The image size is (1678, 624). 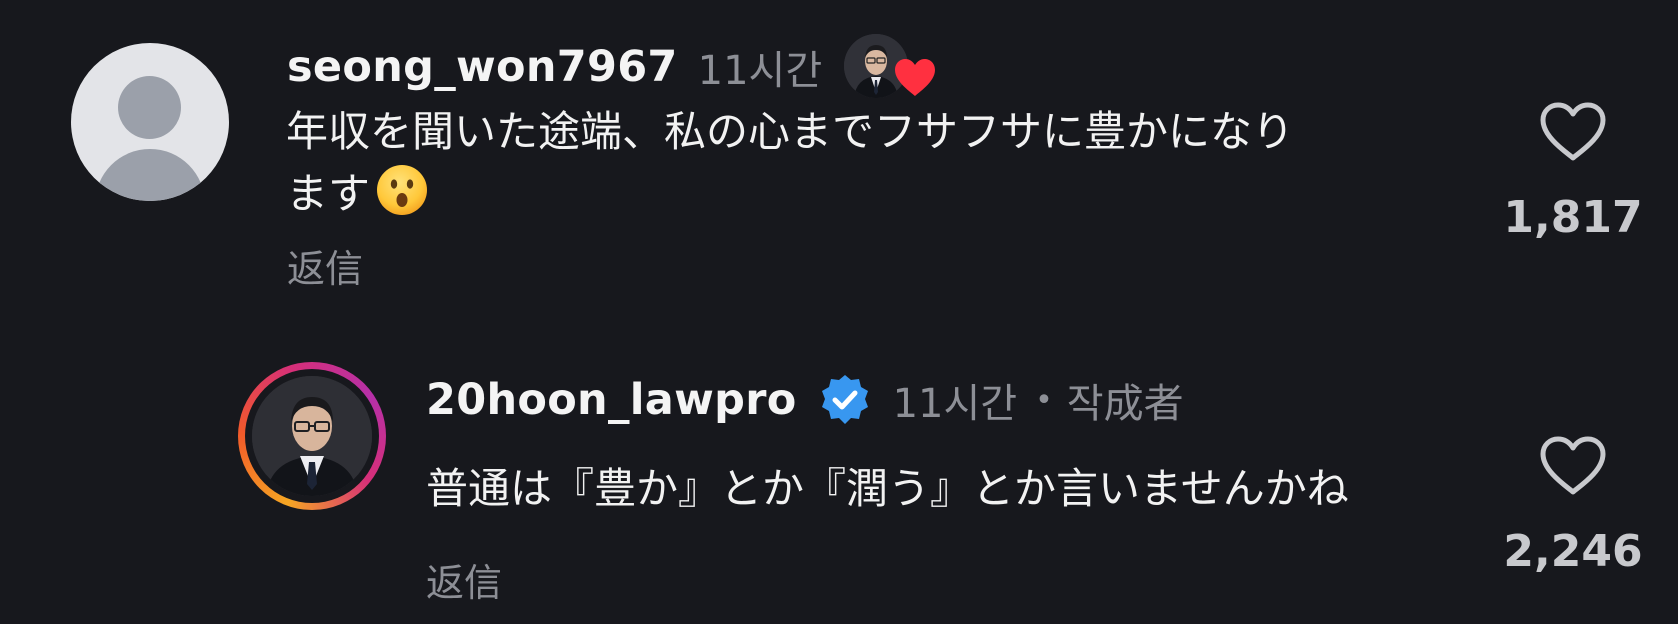 I want to click on reply-meta: 20hoon_lawpro 11시간 • 작成者, so click(x=805, y=400).